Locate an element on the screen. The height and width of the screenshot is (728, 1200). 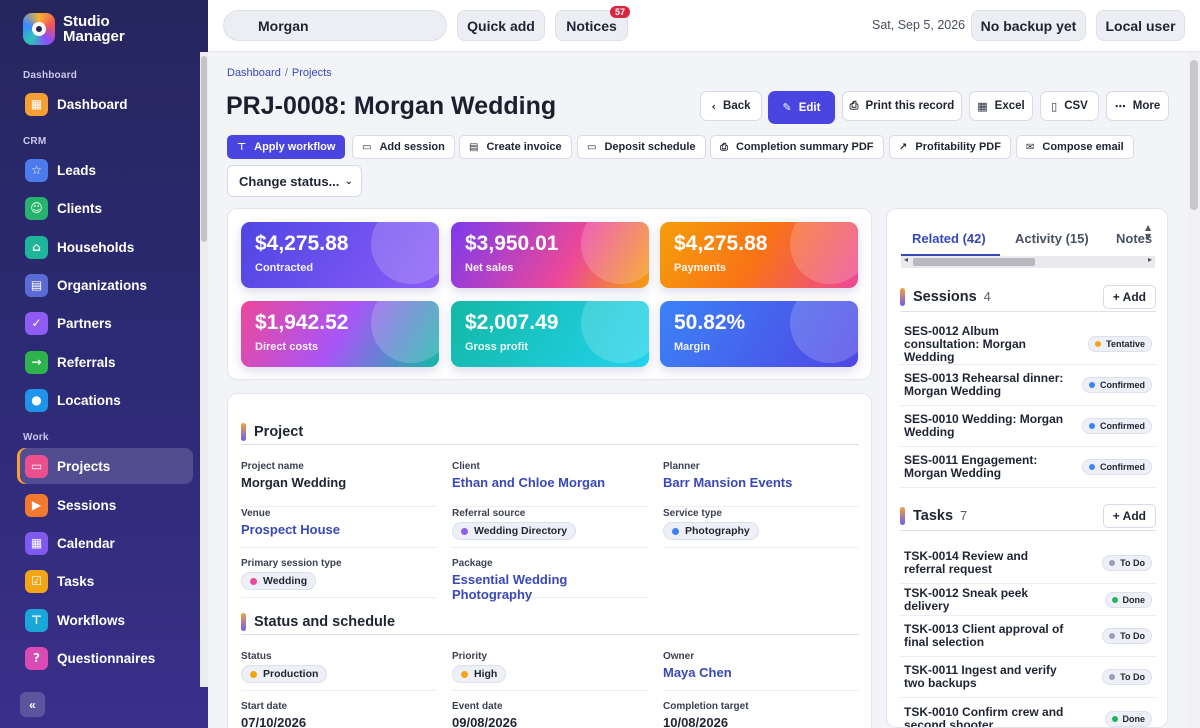
sidebar-item-leads: ☆ Leads is located at coordinates (105, 170).